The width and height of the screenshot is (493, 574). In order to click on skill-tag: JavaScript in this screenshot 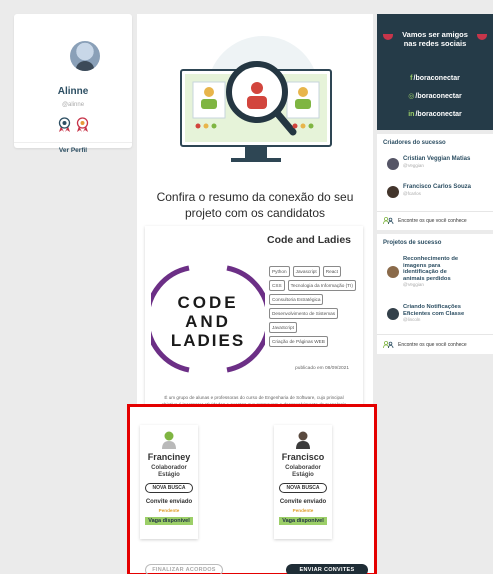, I will do `click(283, 327)`.